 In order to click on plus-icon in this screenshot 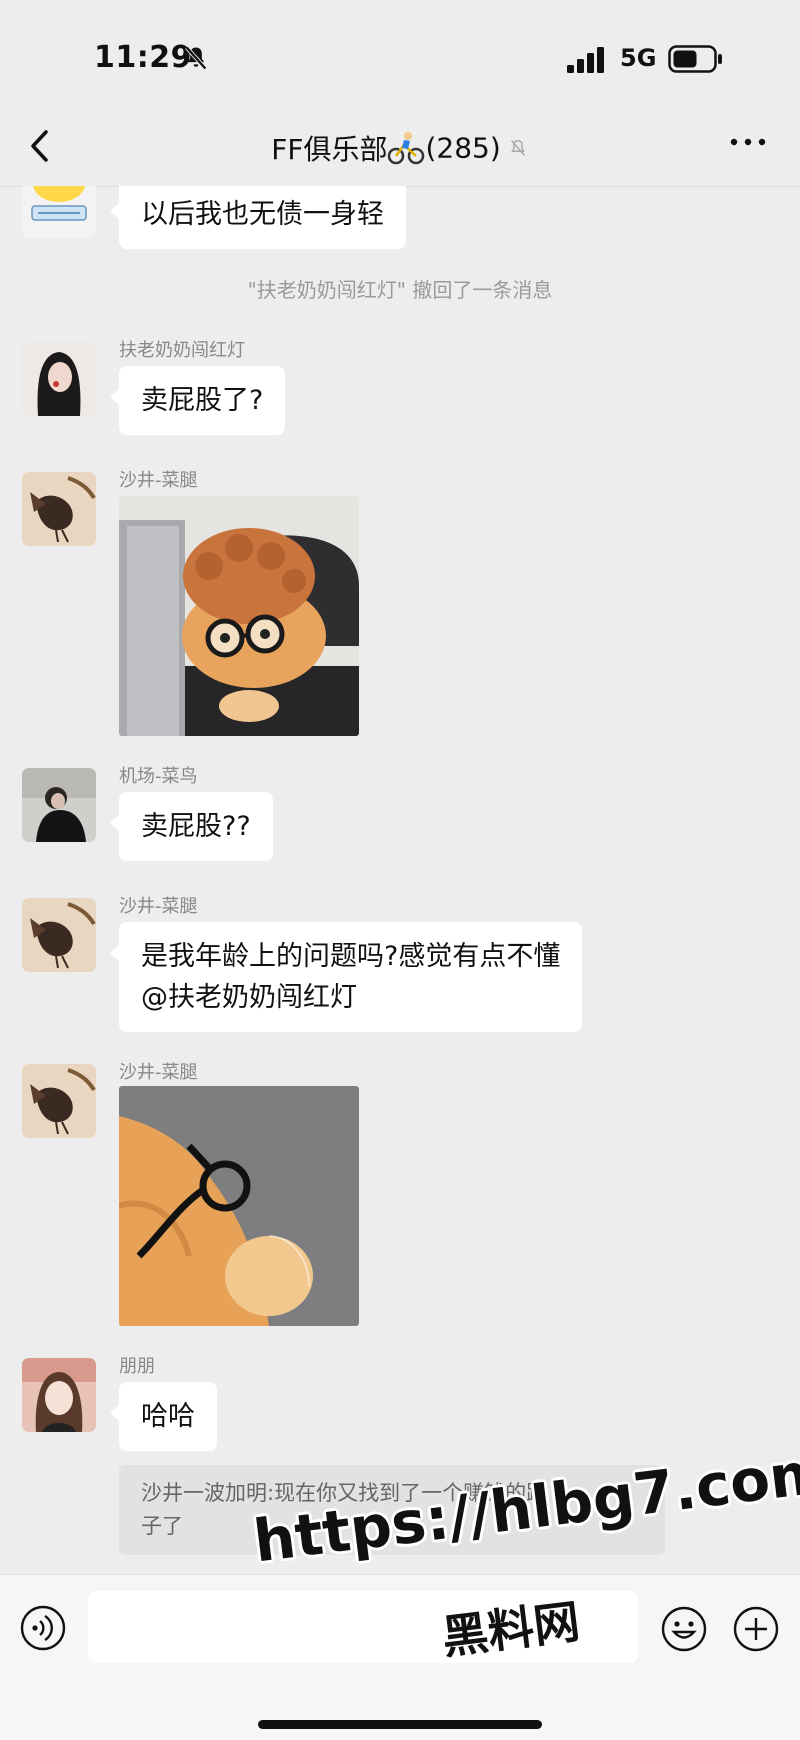, I will do `click(756, 1629)`.